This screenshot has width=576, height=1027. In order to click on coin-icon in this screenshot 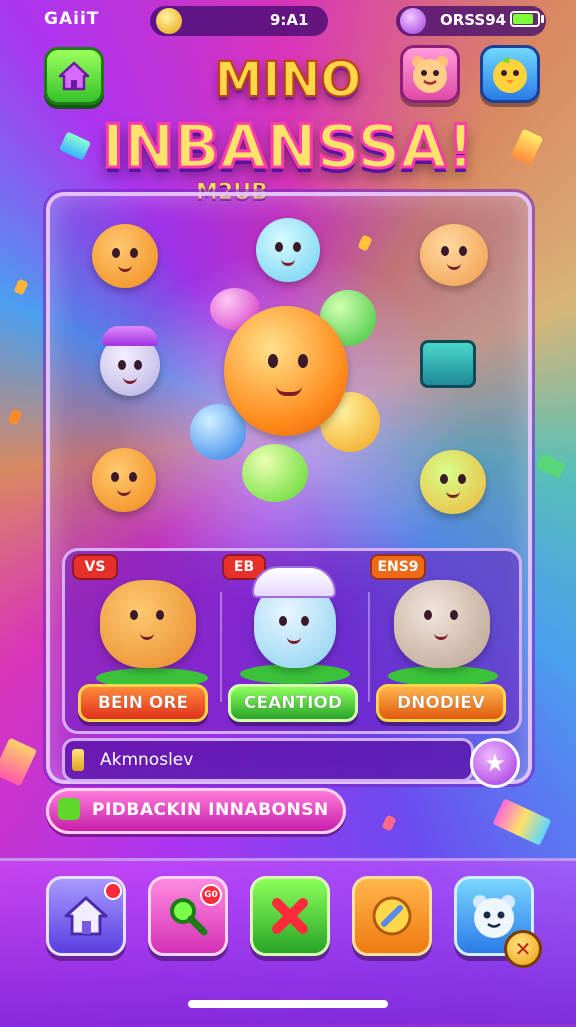, I will do `click(169, 21)`.